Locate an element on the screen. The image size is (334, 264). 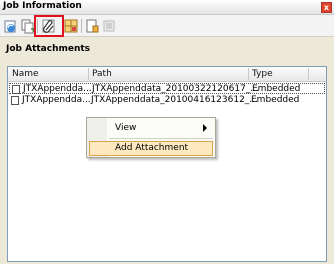
page-button is located at coordinates (92, 26).